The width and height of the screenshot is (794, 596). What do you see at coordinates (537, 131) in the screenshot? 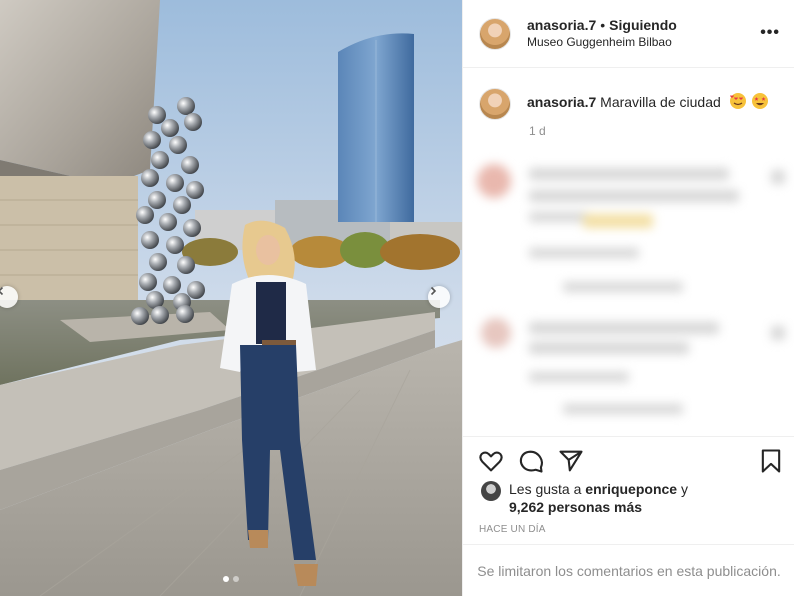
I see `caption-time: 1 d` at bounding box center [537, 131].